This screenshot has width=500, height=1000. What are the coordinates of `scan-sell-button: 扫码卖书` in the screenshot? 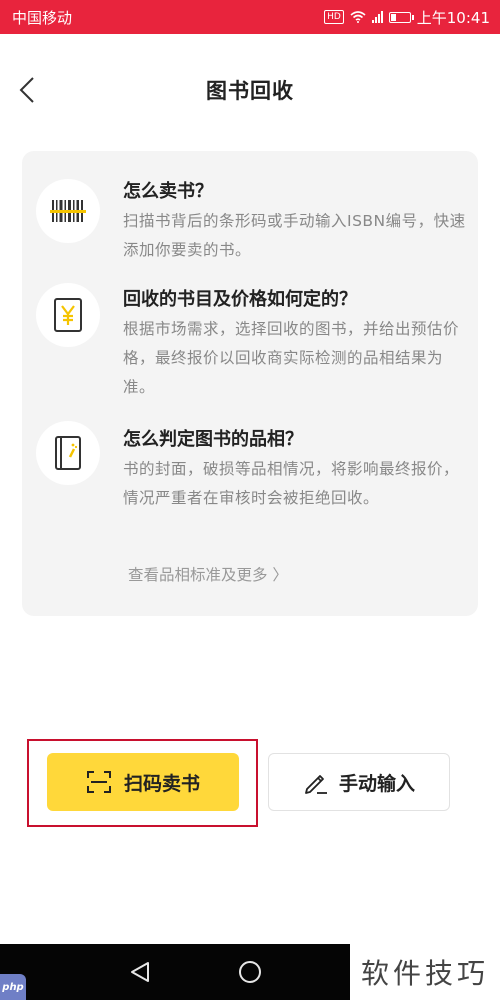 It's located at (143, 782).